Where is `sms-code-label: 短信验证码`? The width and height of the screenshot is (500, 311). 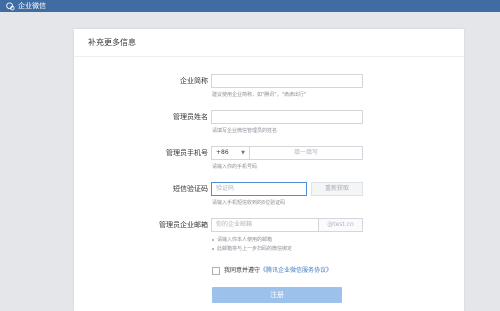 sms-code-label: 短信验证码 is located at coordinates (190, 189).